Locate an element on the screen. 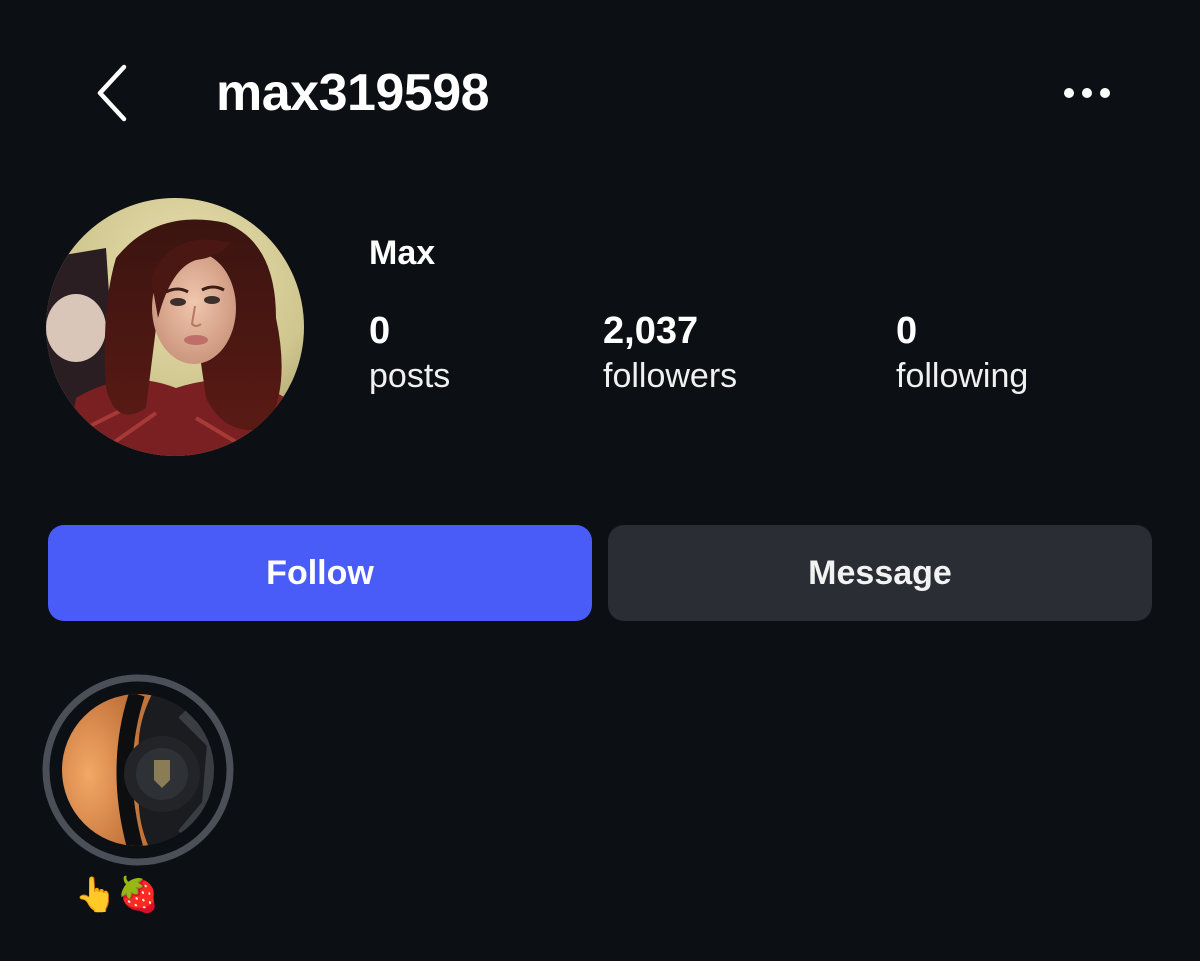  profile-username: max319598 is located at coordinates (353, 93).